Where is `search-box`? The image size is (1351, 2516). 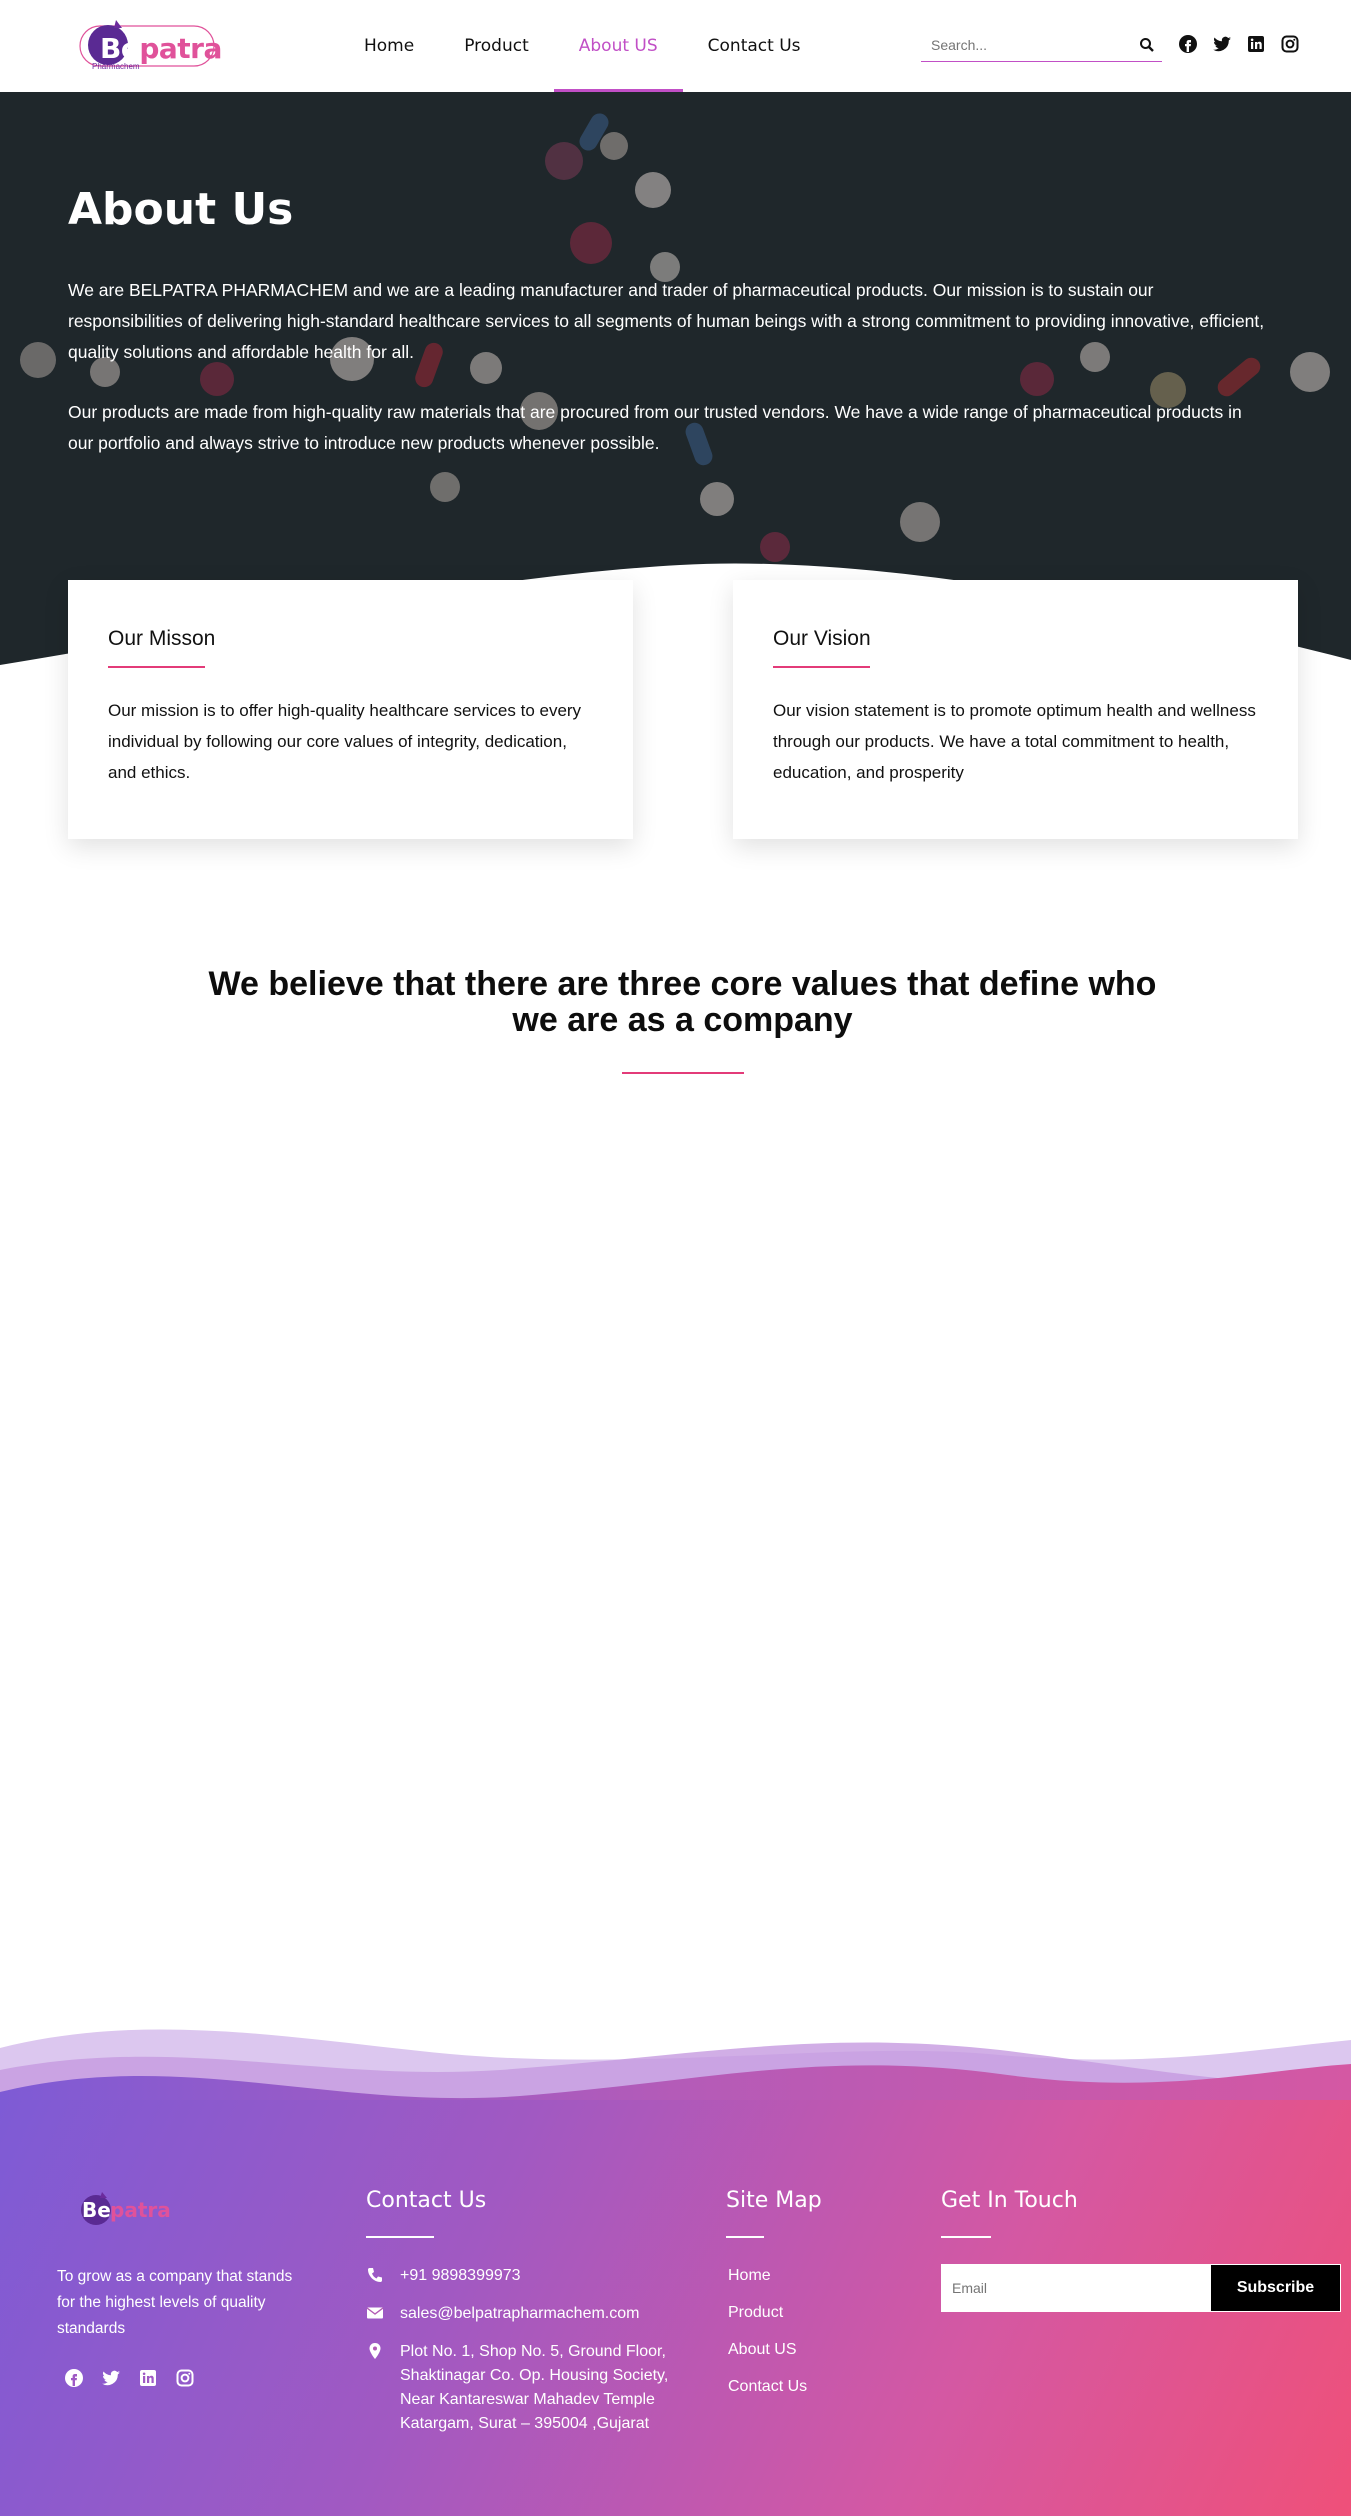
search-box is located at coordinates (1041, 46).